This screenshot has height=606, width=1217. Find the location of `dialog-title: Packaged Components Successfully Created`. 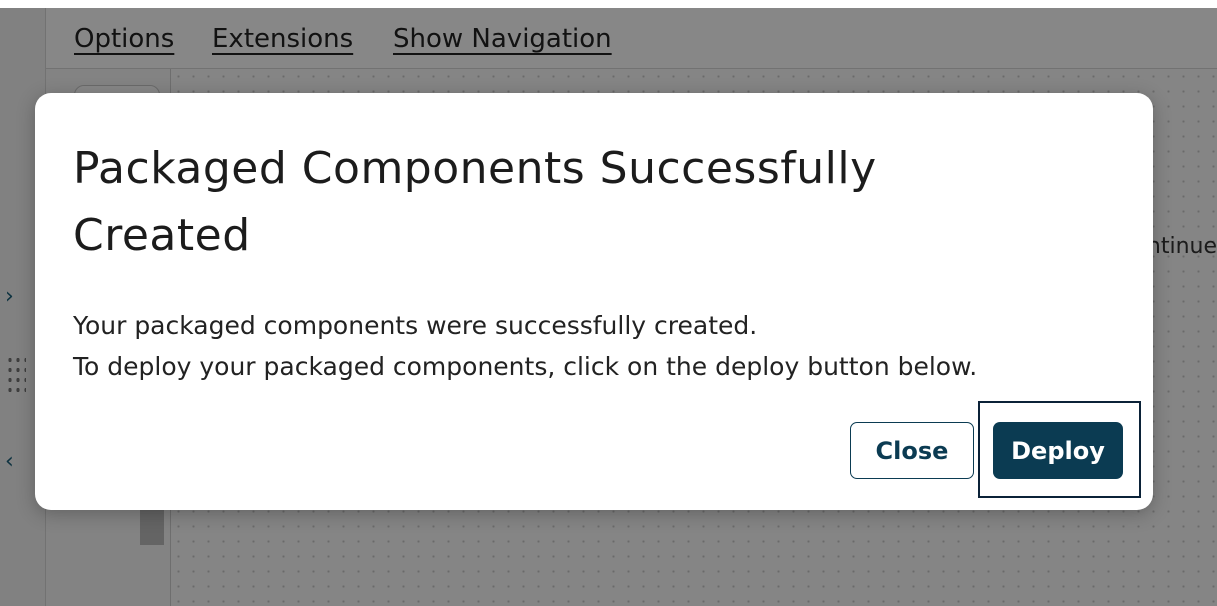

dialog-title: Packaged Components Successfully Created is located at coordinates (475, 202).